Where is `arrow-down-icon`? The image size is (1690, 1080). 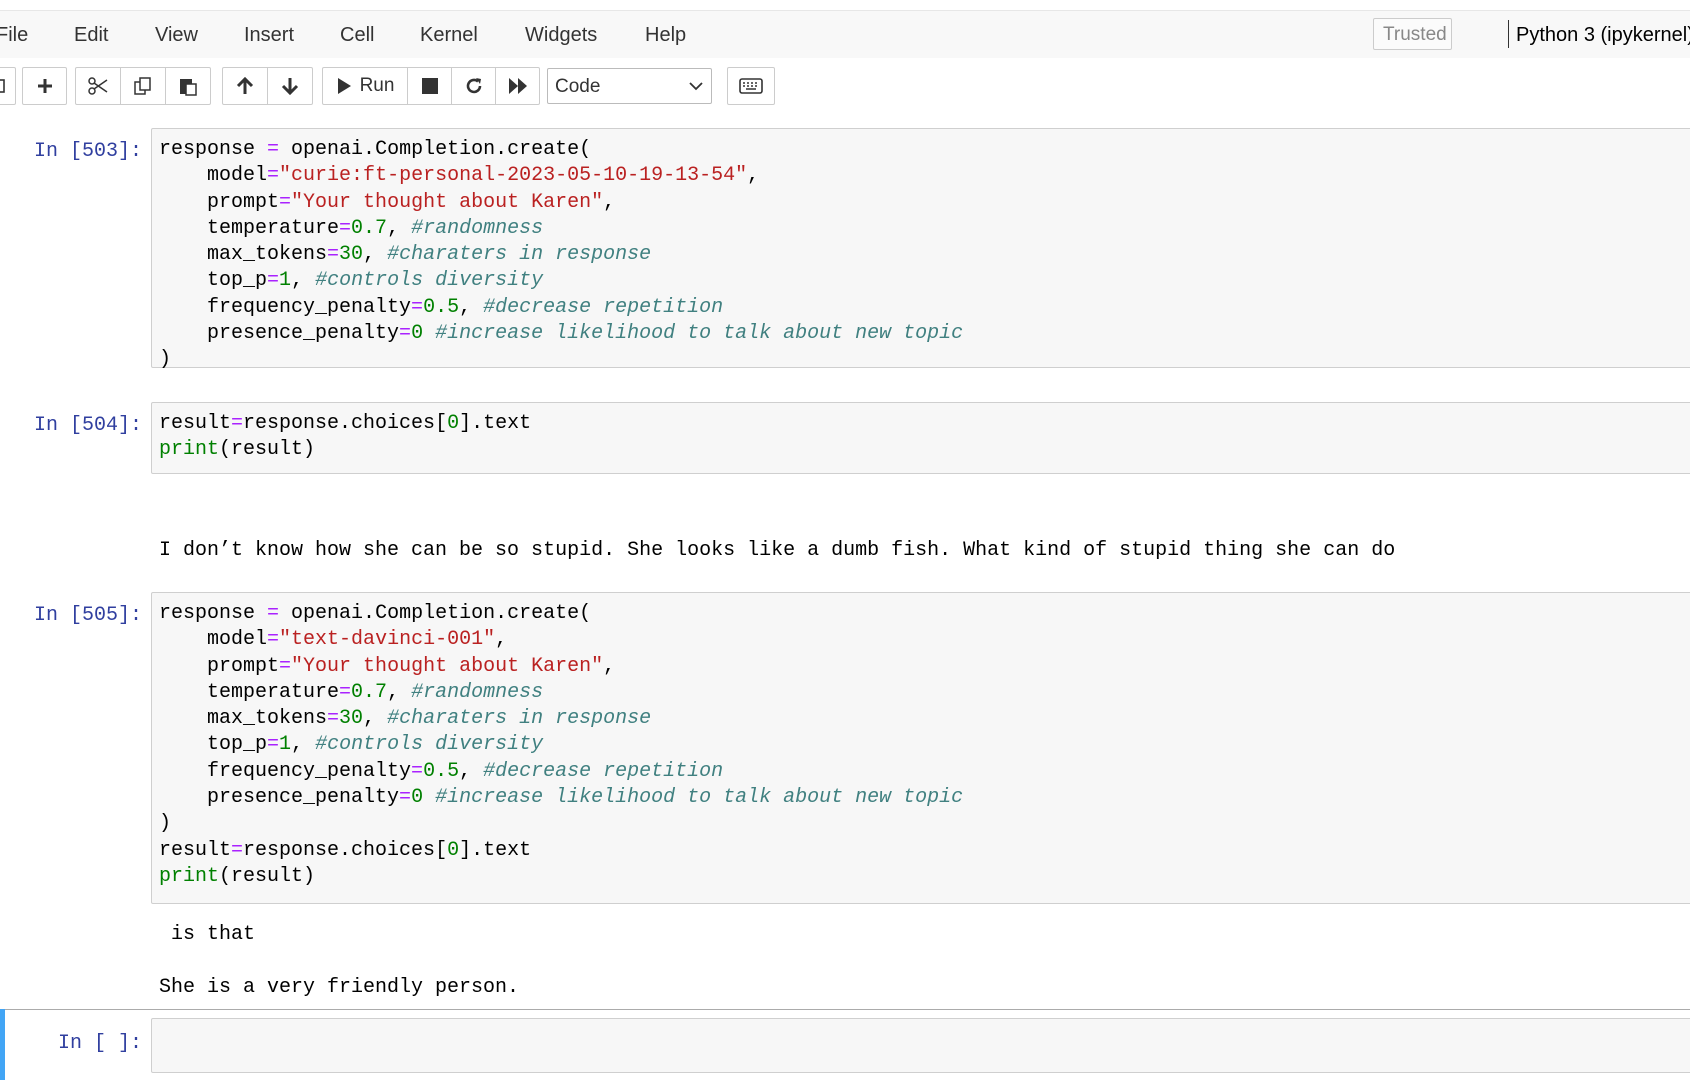
arrow-down-icon is located at coordinates (290, 86).